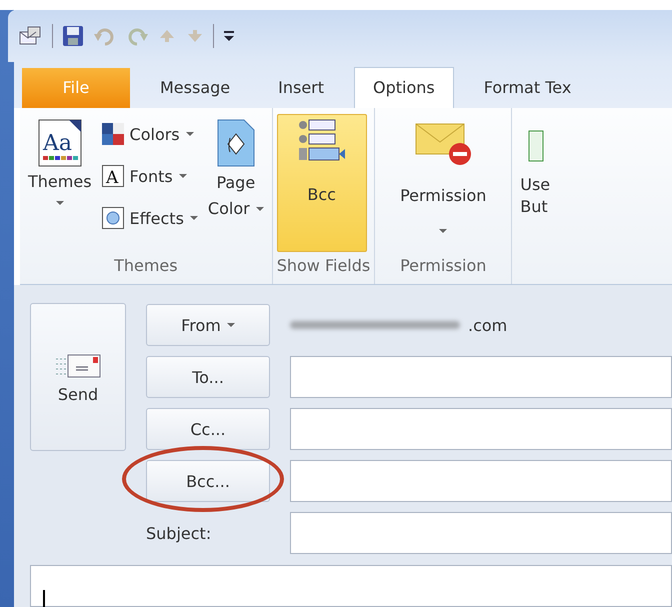 This screenshot has width=672, height=607. I want to click on font-icon: A, so click(113, 176).